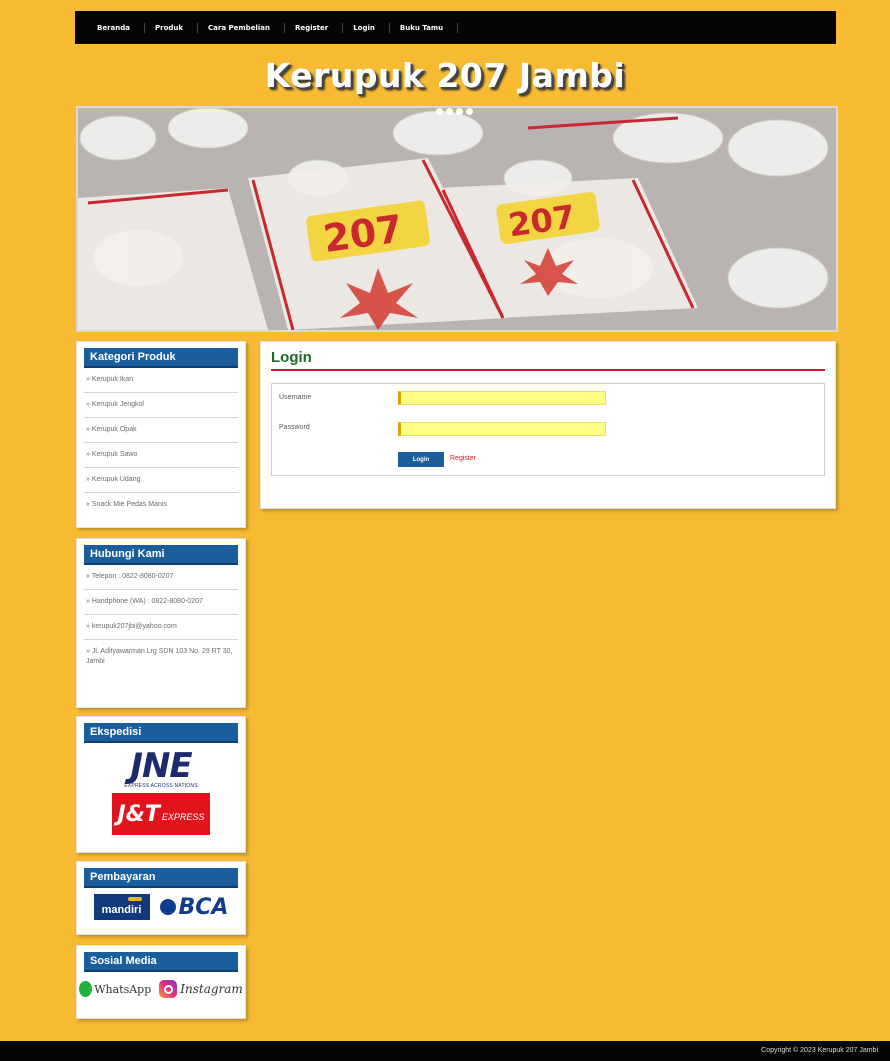 This screenshot has width=890, height=1061. I want to click on kategori-produk-title: Kategori Produk, so click(161, 358).